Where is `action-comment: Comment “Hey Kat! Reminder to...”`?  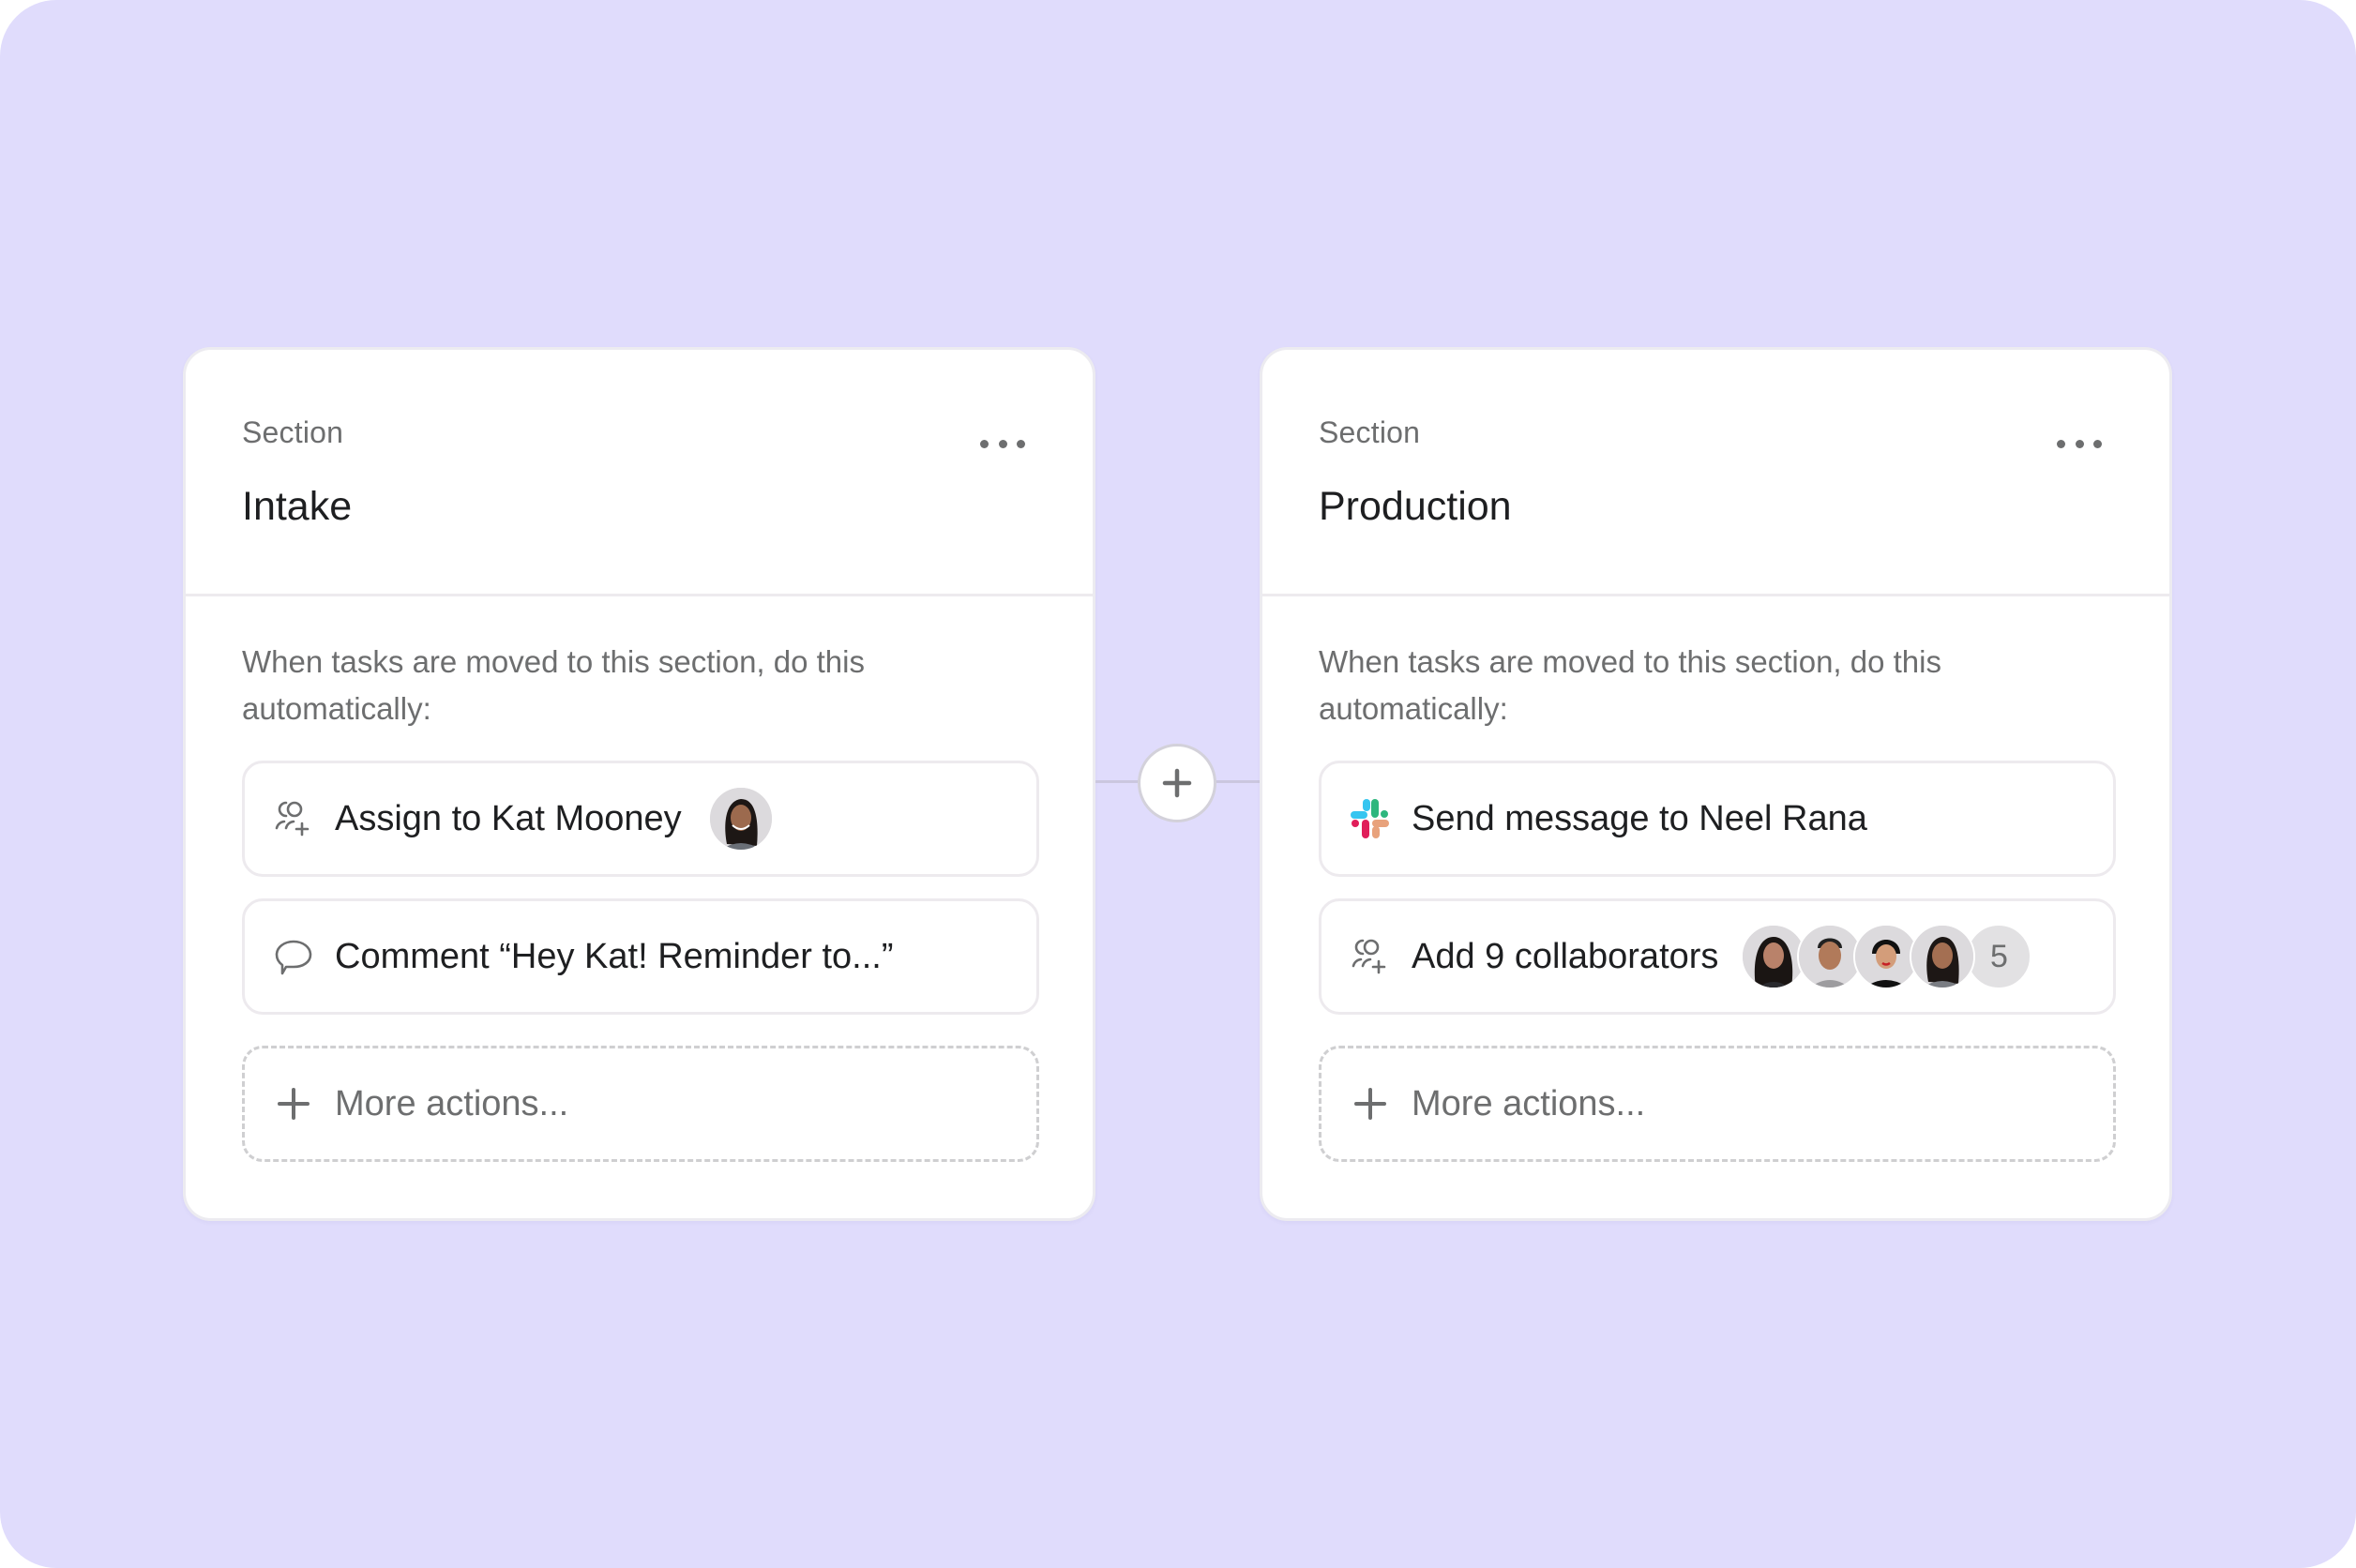 action-comment: Comment “Hey Kat! Reminder to...” is located at coordinates (640, 956).